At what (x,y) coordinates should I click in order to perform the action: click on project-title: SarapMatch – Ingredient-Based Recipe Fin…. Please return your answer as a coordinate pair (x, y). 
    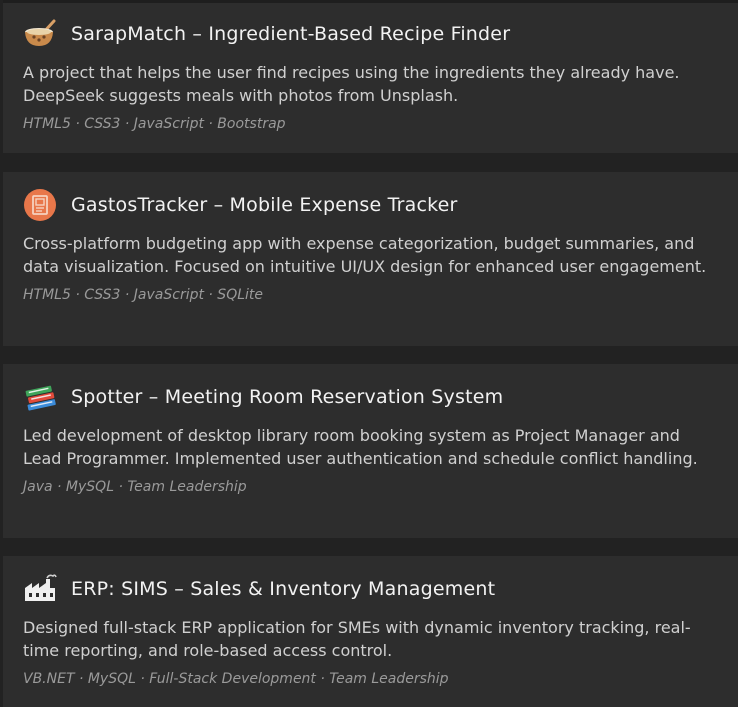
    Looking at the image, I should click on (291, 34).